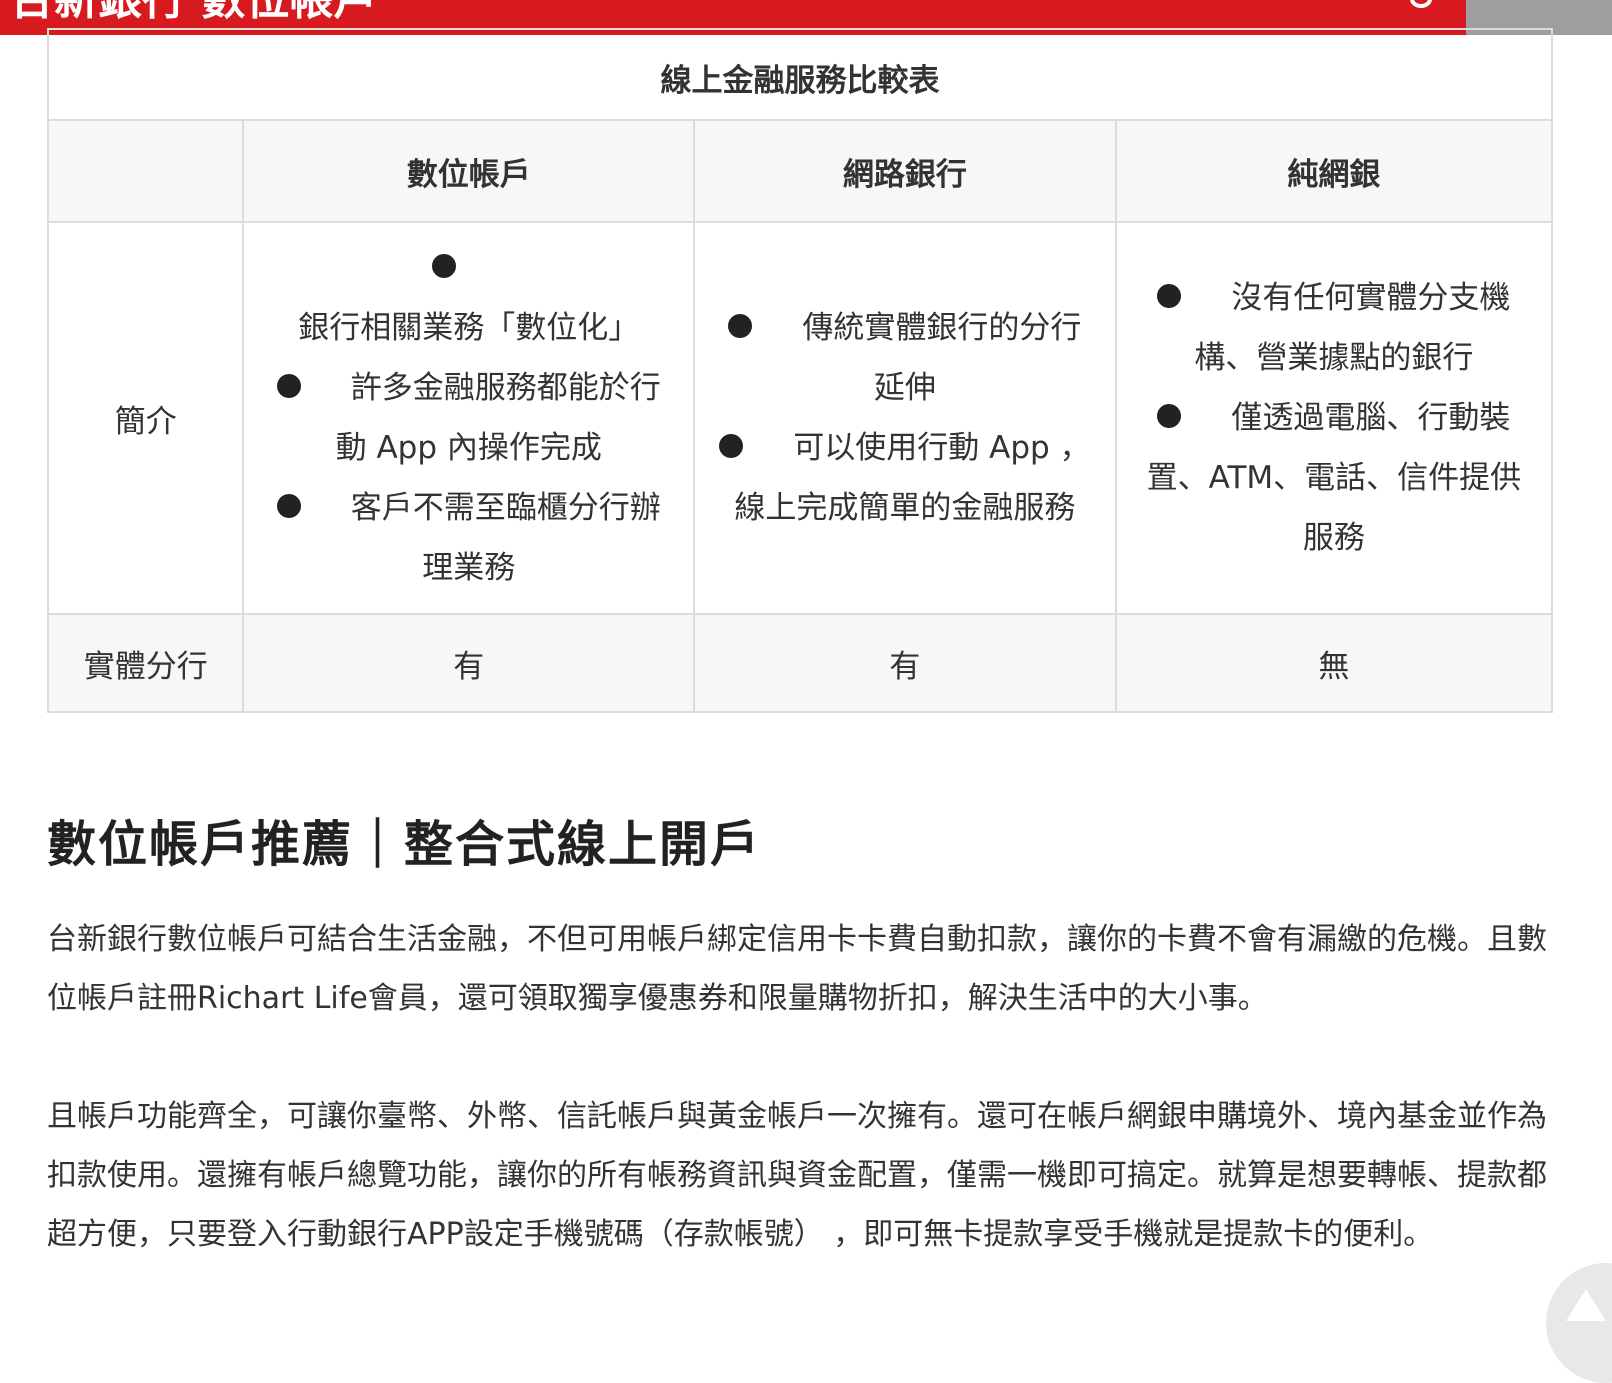  Describe the element at coordinates (905, 663) in the screenshot. I see `branch-online-banking-cell: 有` at that location.